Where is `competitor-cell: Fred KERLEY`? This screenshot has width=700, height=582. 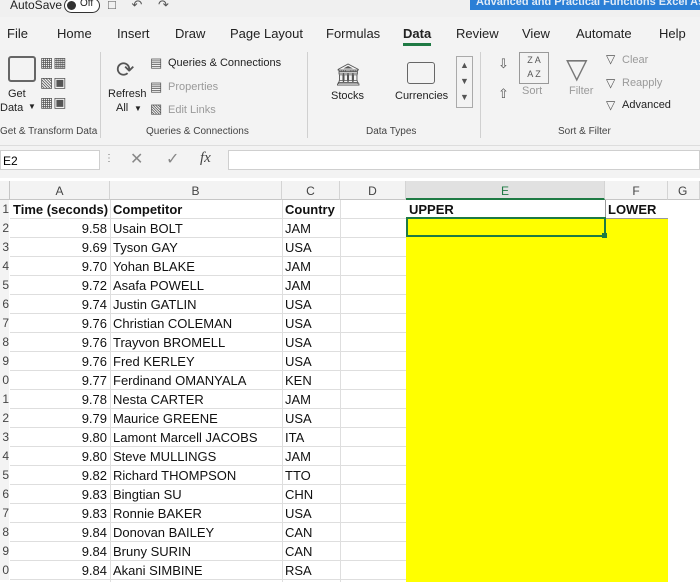
competitor-cell: Fred KERLEY is located at coordinates (196, 361).